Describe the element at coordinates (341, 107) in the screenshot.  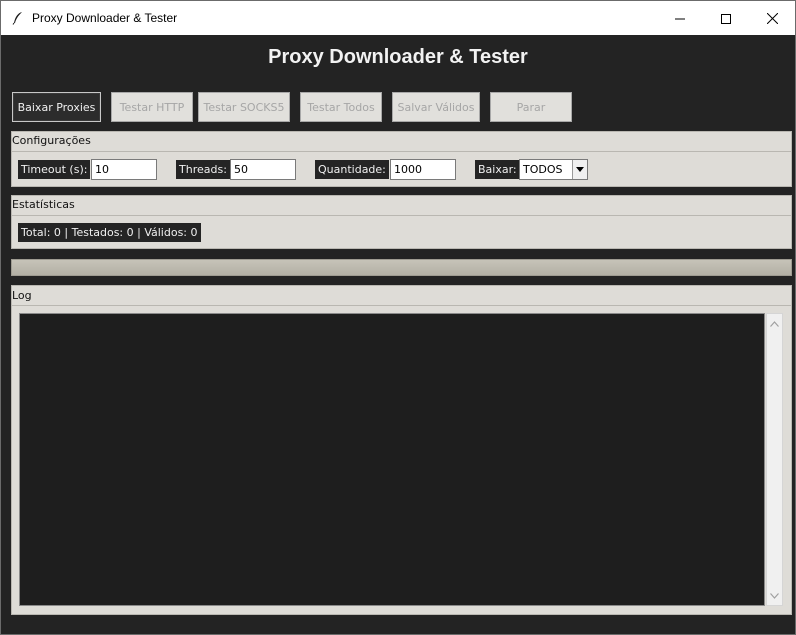
I see `test-all-button: Testar Todos` at that location.